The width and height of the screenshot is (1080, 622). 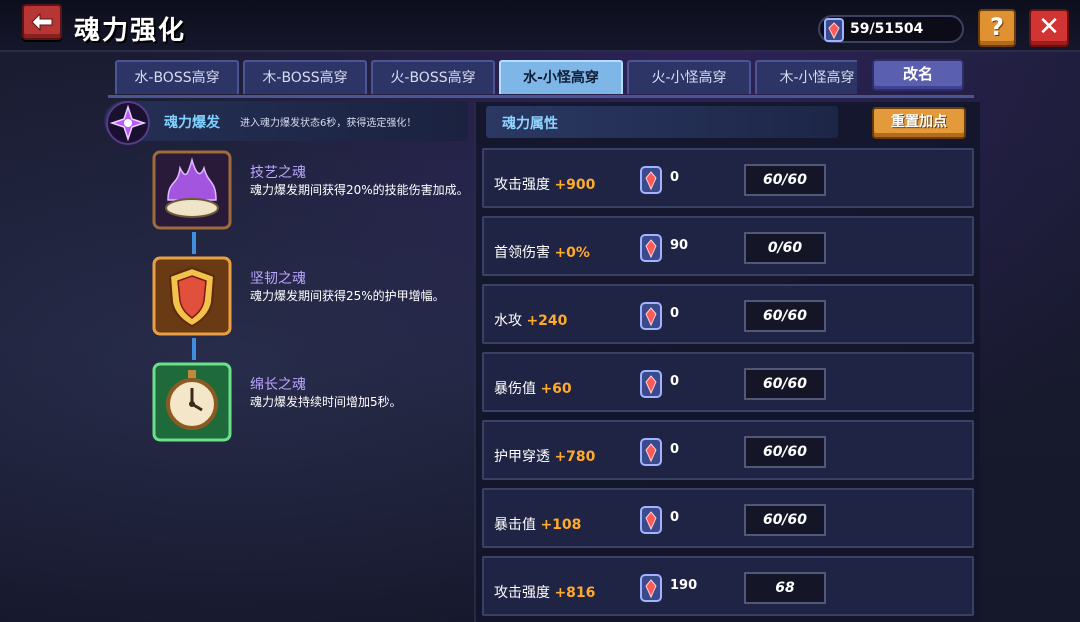 I want to click on tab-wood-boss: 木-BOSS高穿, so click(x=305, y=77).